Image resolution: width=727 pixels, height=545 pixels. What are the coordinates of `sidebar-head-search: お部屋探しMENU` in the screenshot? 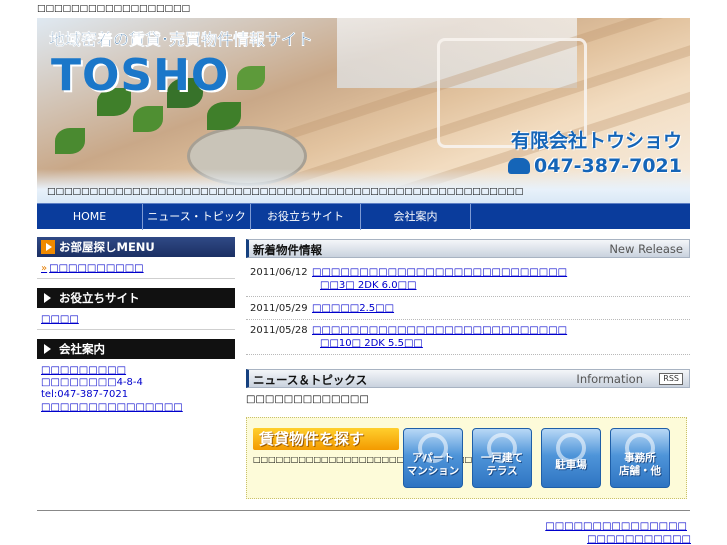 It's located at (136, 247).